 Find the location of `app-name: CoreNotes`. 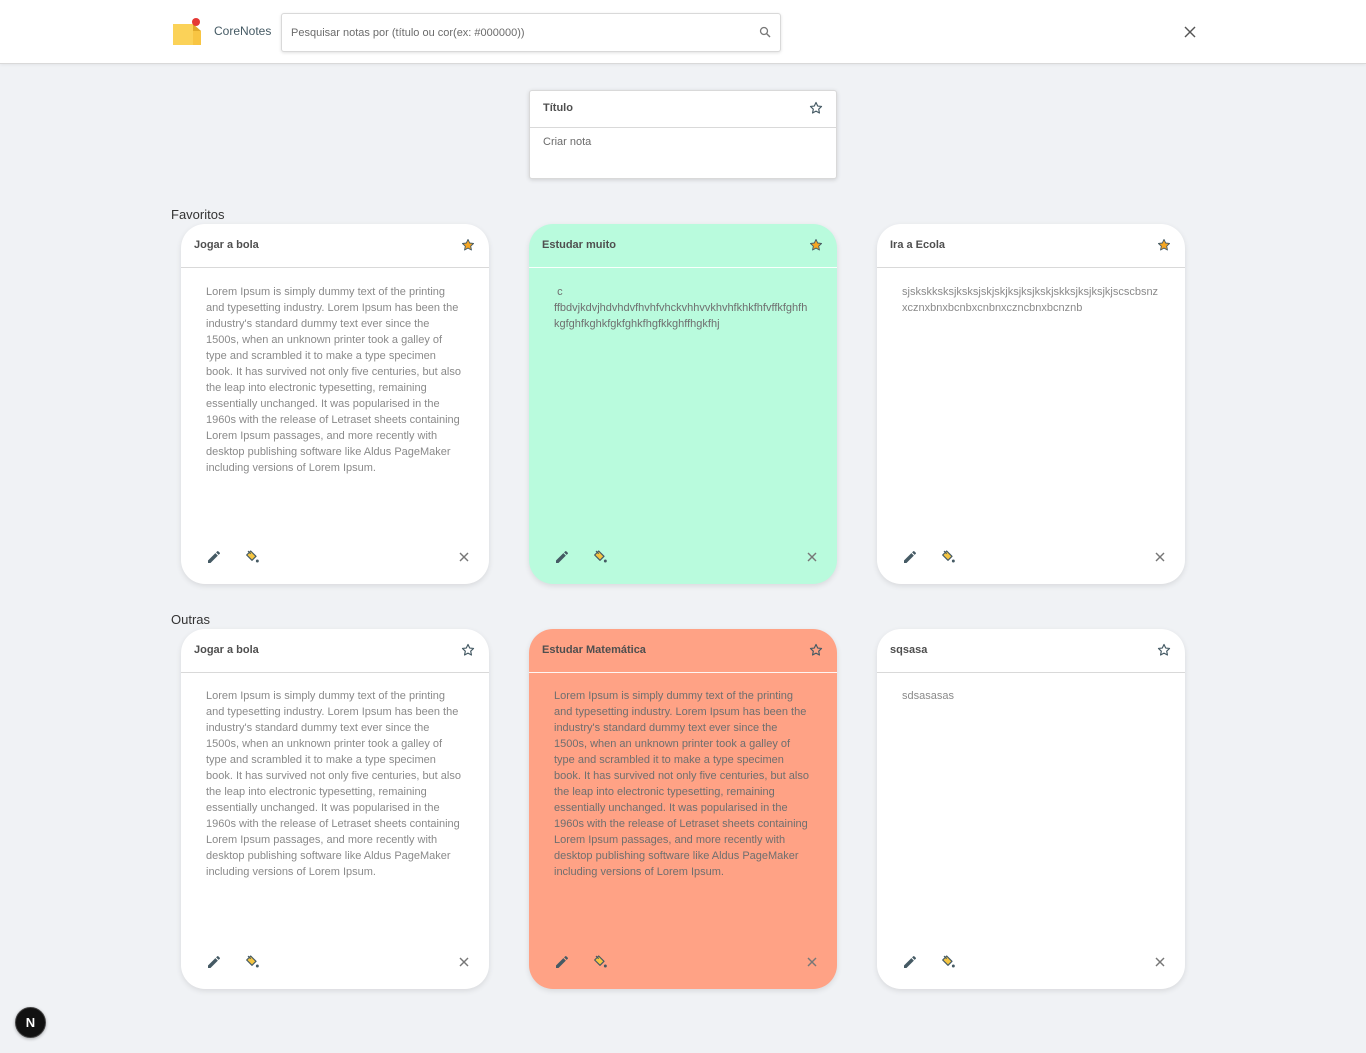

app-name: CoreNotes is located at coordinates (243, 31).